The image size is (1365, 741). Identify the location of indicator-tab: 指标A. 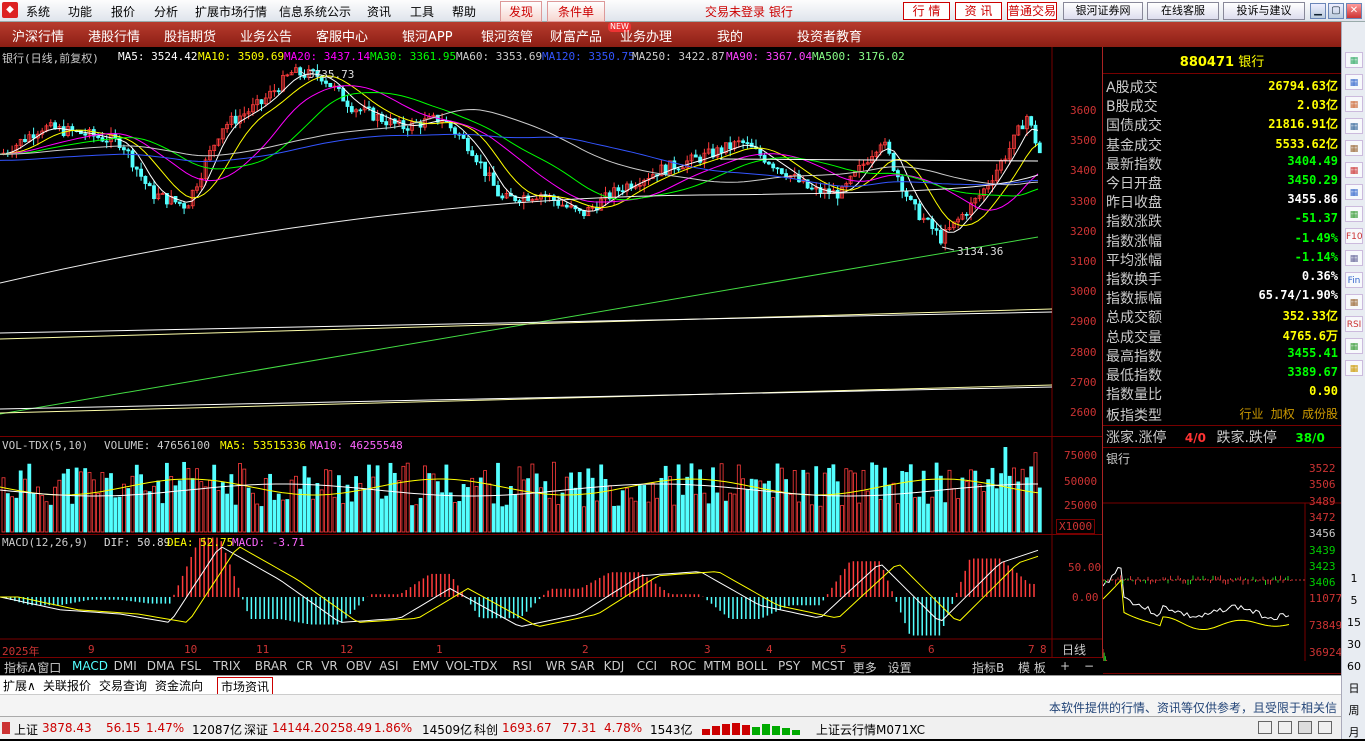
(20, 667).